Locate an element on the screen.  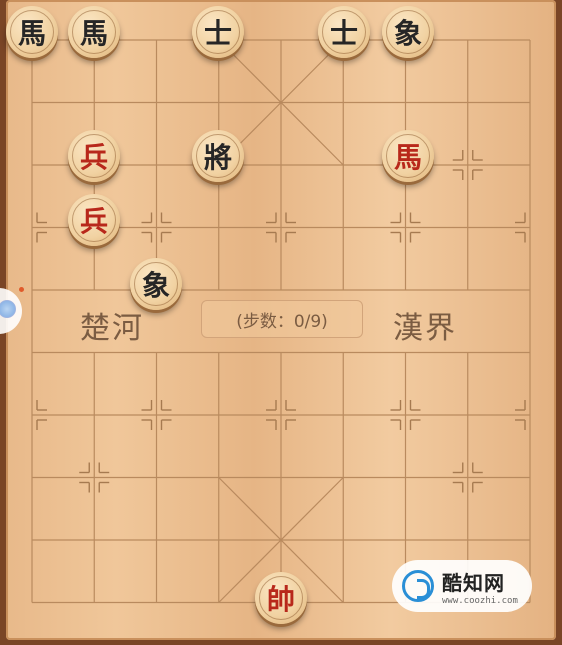
river-label-left: 楚河 is located at coordinates (112, 328).